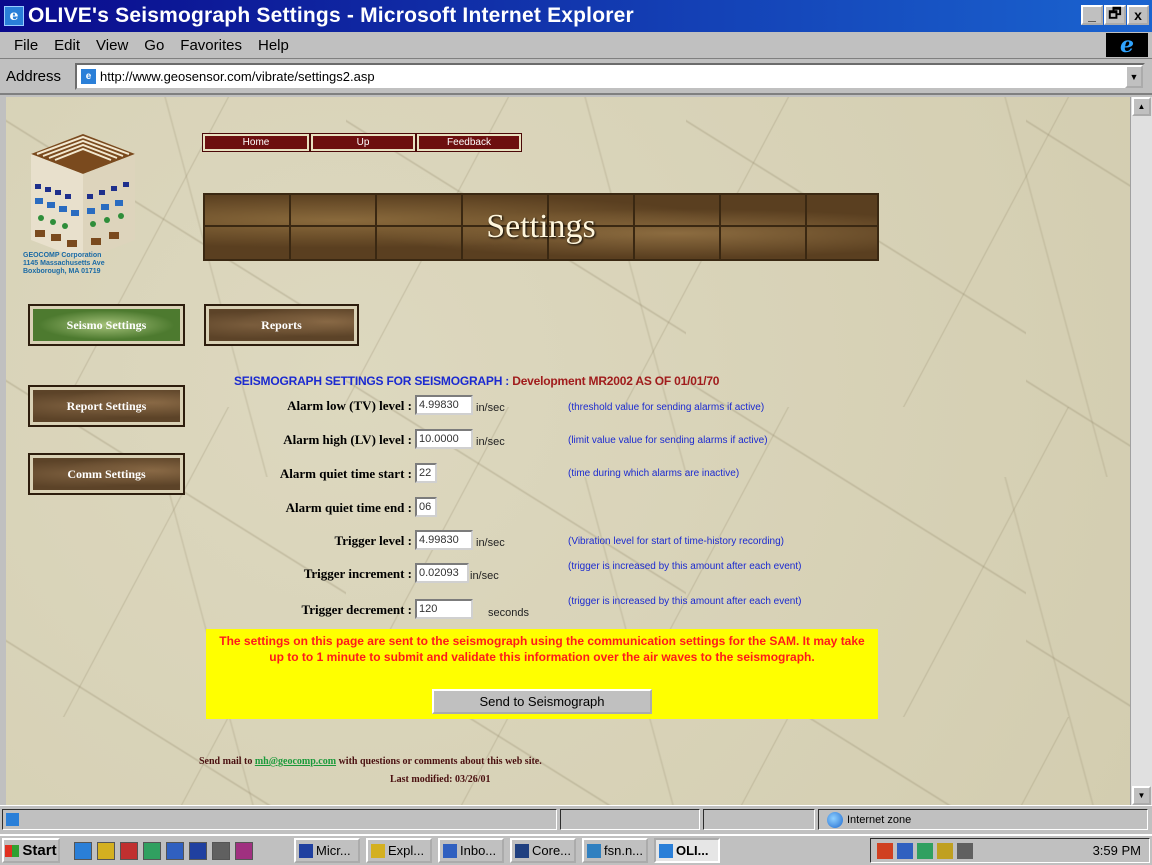 This screenshot has height=865, width=1152. What do you see at coordinates (357, 573) in the screenshot?
I see `trigger-increment-label: Trigger increment :` at bounding box center [357, 573].